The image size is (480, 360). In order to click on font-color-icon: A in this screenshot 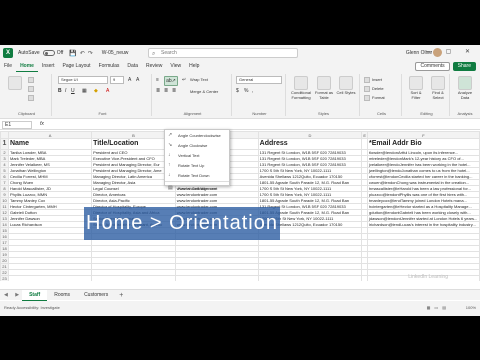, I will do `click(107, 91)`.